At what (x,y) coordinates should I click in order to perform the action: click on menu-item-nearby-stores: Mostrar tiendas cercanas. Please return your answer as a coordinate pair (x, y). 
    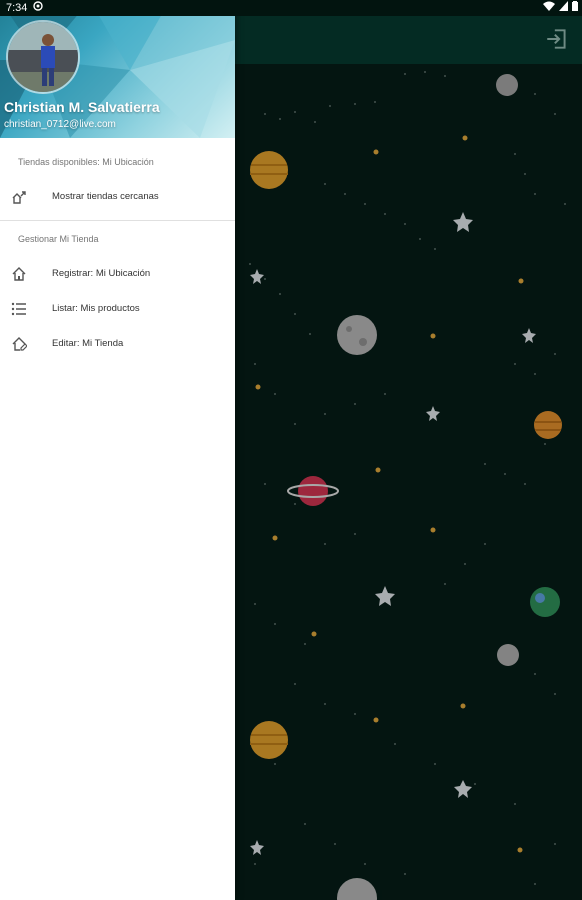
    Looking at the image, I should click on (117, 197).